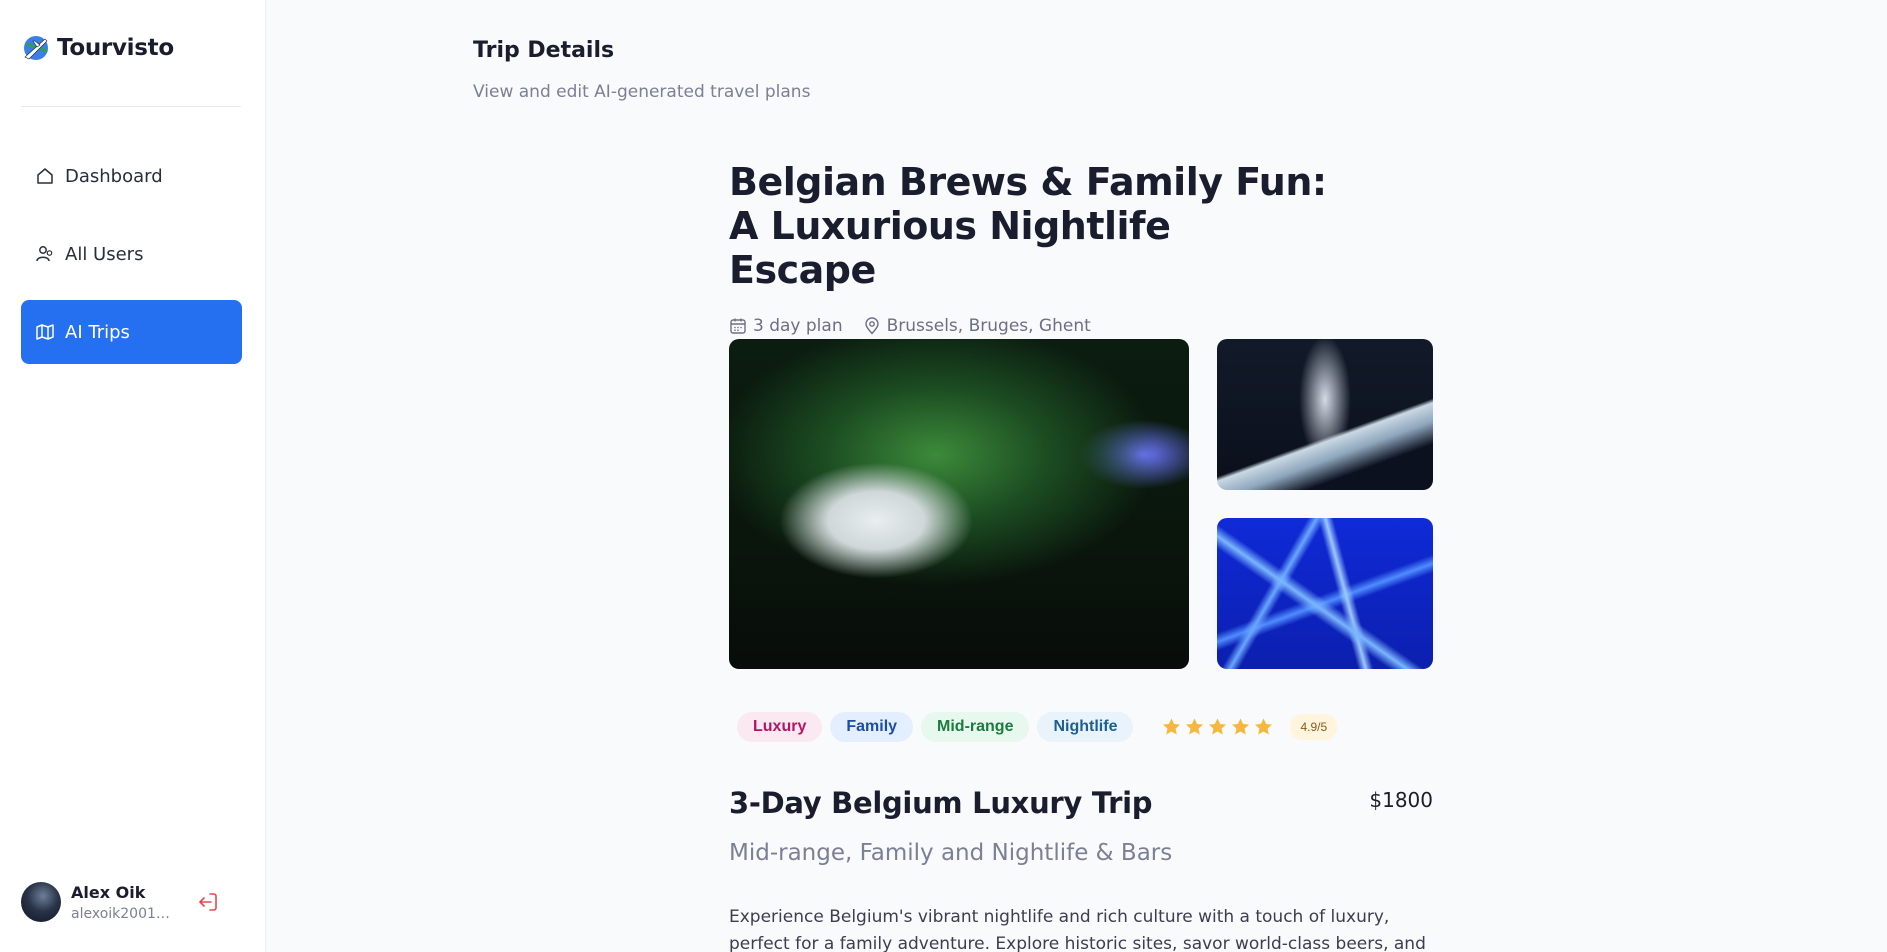 The height and width of the screenshot is (952, 1887). I want to click on trip-duration: 3 day plan, so click(786, 326).